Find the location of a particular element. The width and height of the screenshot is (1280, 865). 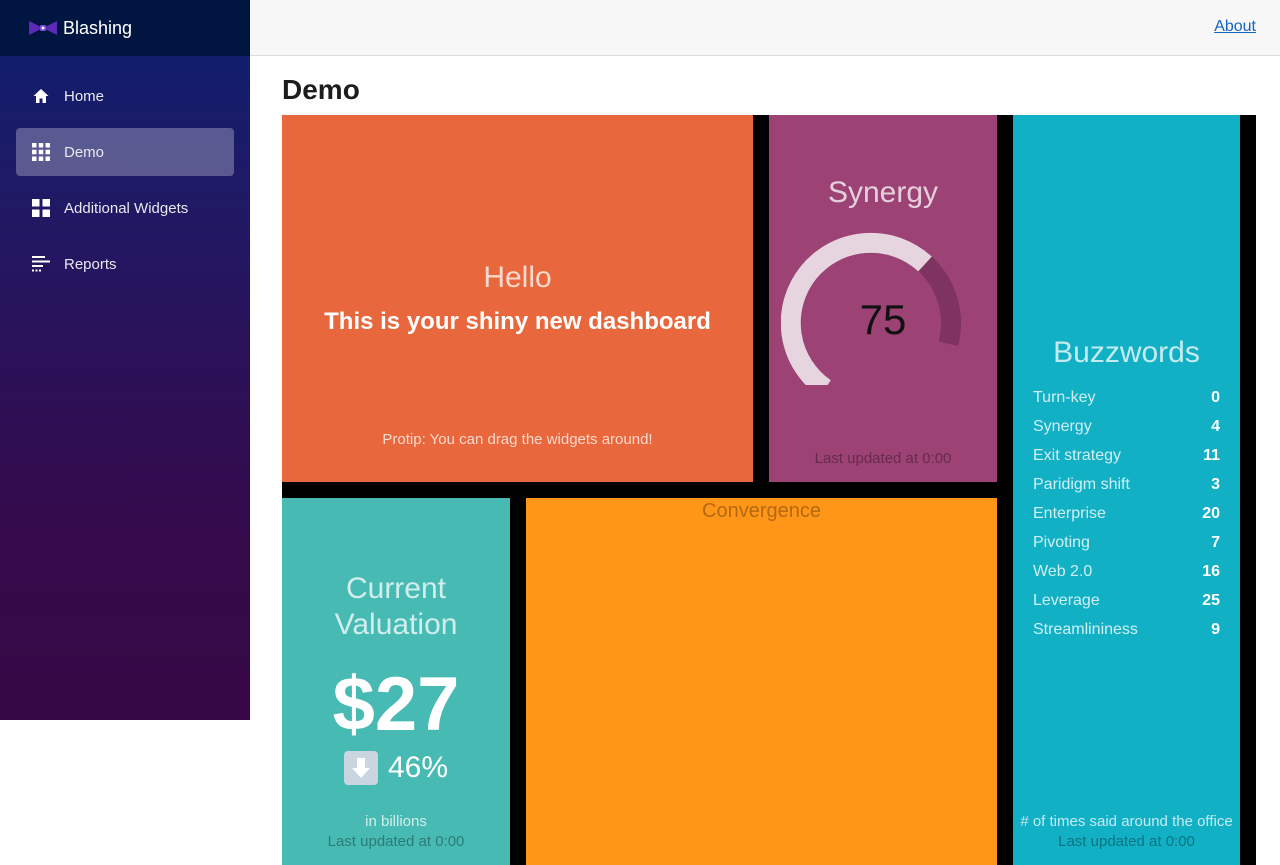

widget-title: Current Valuation is located at coordinates (396, 606).